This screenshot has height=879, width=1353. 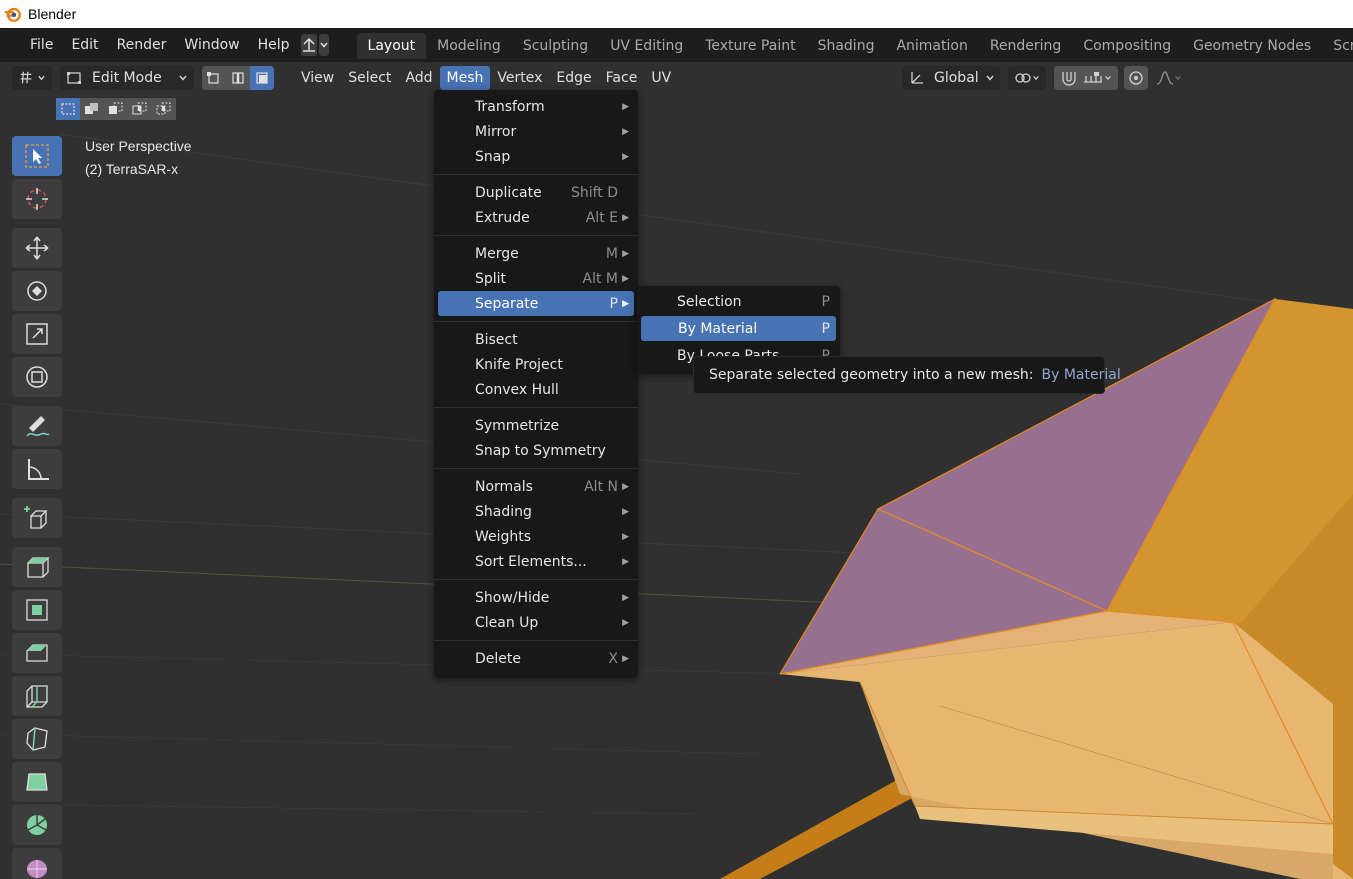 I want to click on menu-item-clean-up: Clean Up ▶, so click(x=536, y=622).